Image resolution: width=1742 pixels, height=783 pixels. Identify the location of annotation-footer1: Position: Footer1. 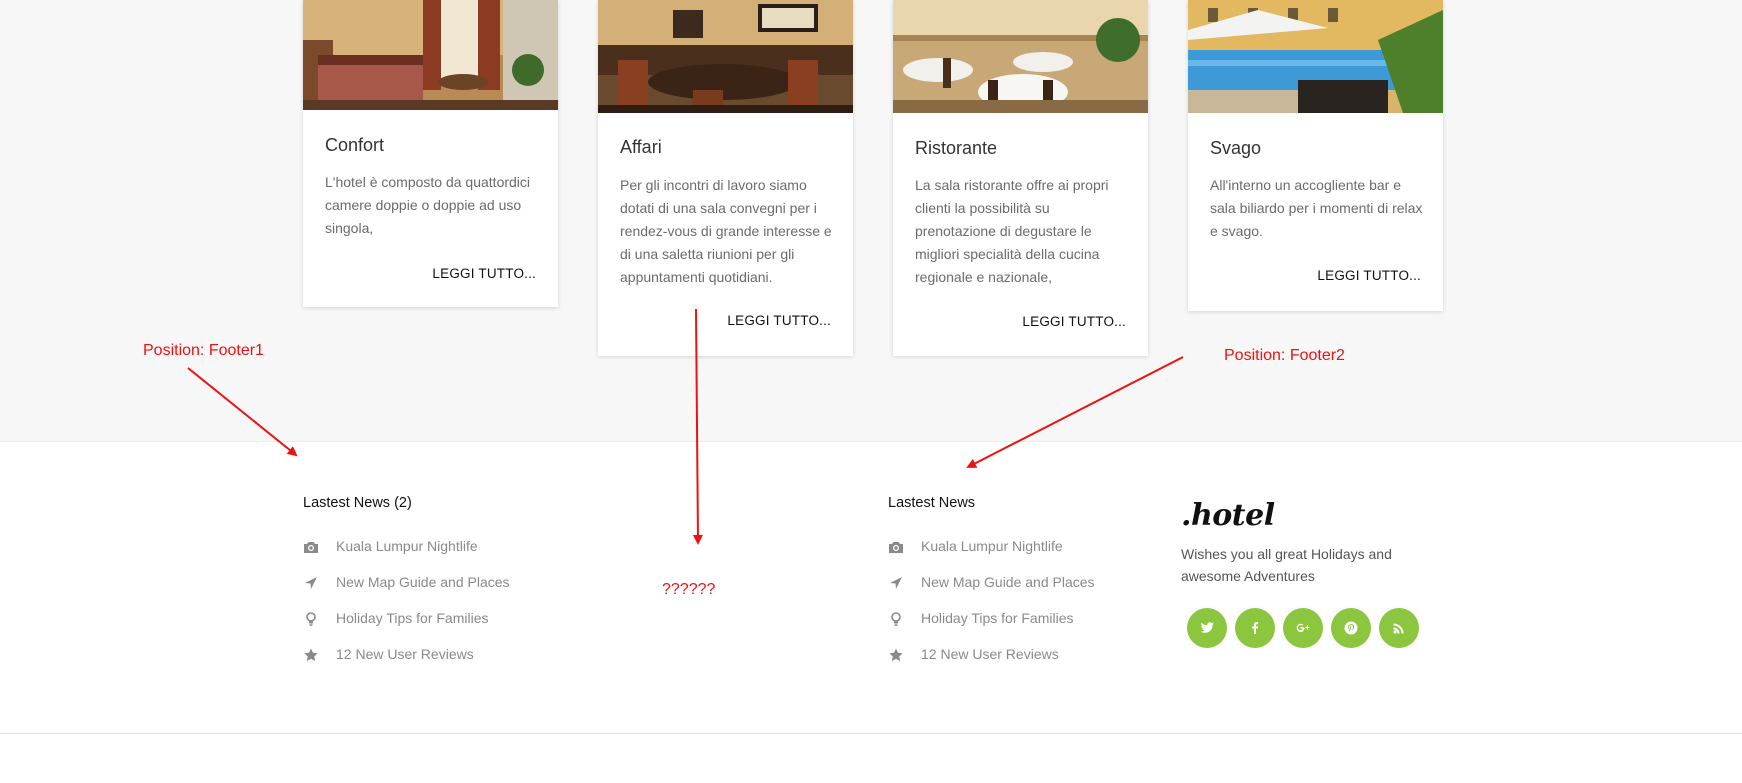
(203, 350).